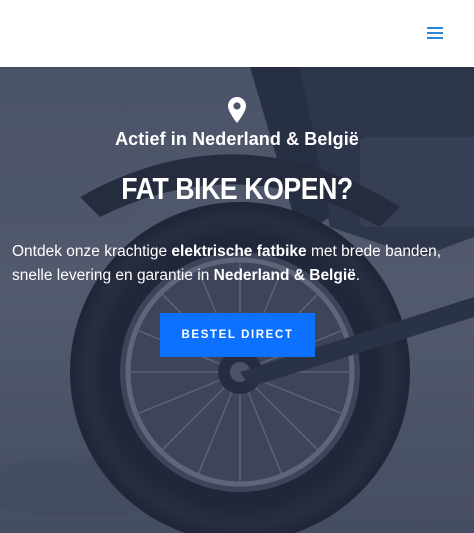 The width and height of the screenshot is (474, 533). Describe the element at coordinates (237, 110) in the screenshot. I see `map-pin-icon` at that location.